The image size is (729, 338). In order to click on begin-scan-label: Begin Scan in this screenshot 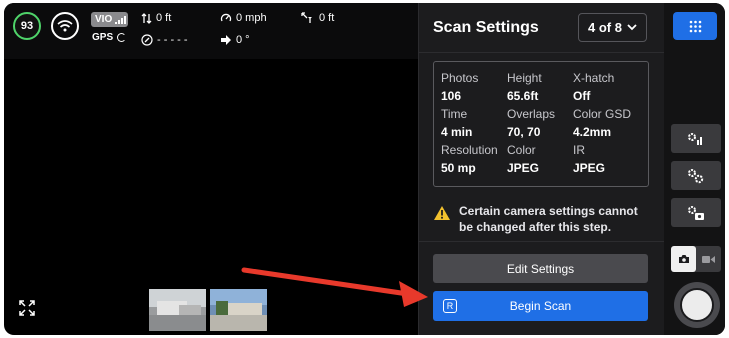, I will do `click(540, 306)`.